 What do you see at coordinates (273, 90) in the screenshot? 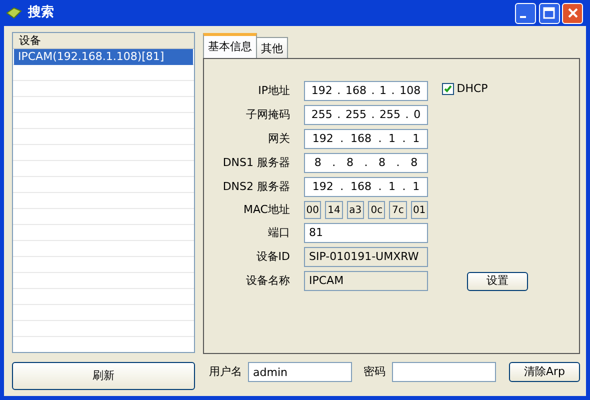
I see `field-label: IP地址` at bounding box center [273, 90].